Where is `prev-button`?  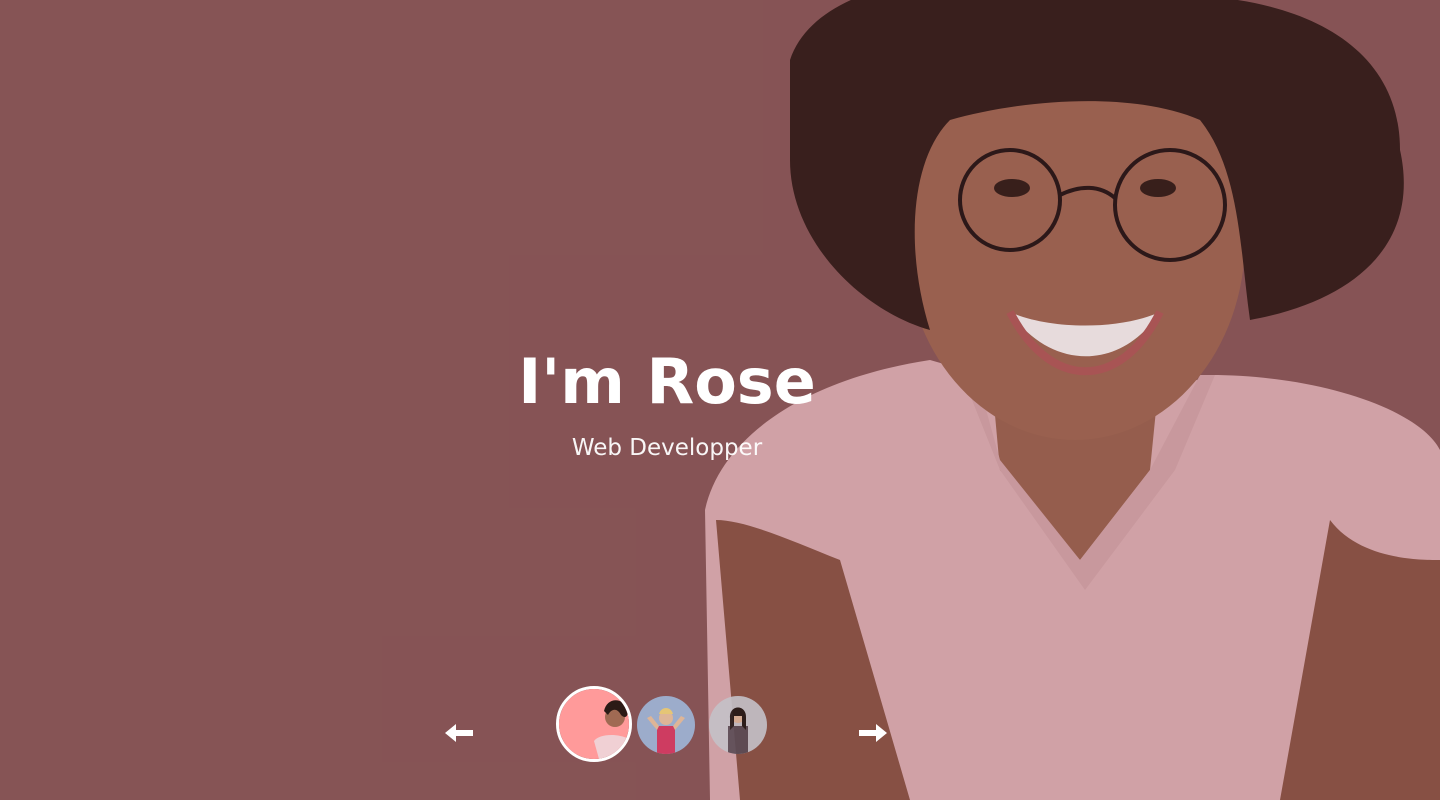
prev-button is located at coordinates (459, 733).